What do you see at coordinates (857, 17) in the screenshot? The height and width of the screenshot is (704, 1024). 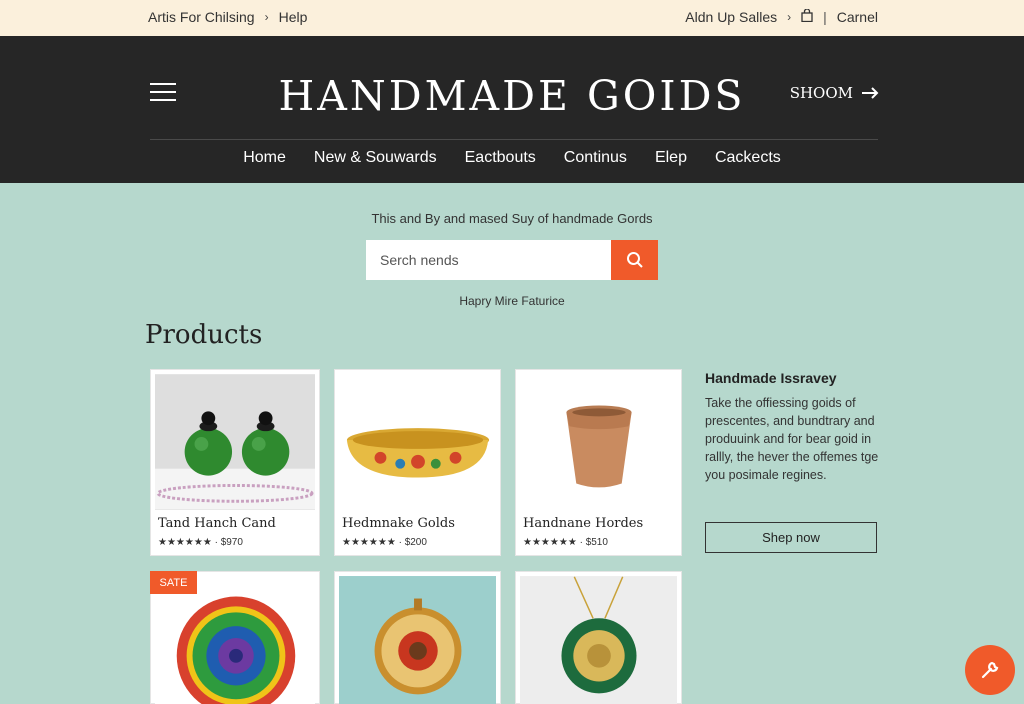 I see `account-link: Carnel` at bounding box center [857, 17].